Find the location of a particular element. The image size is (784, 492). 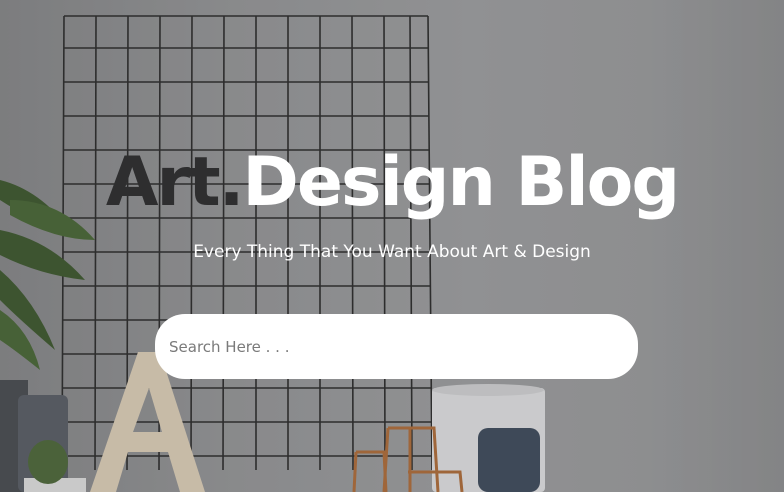

search-bar is located at coordinates (396, 346).